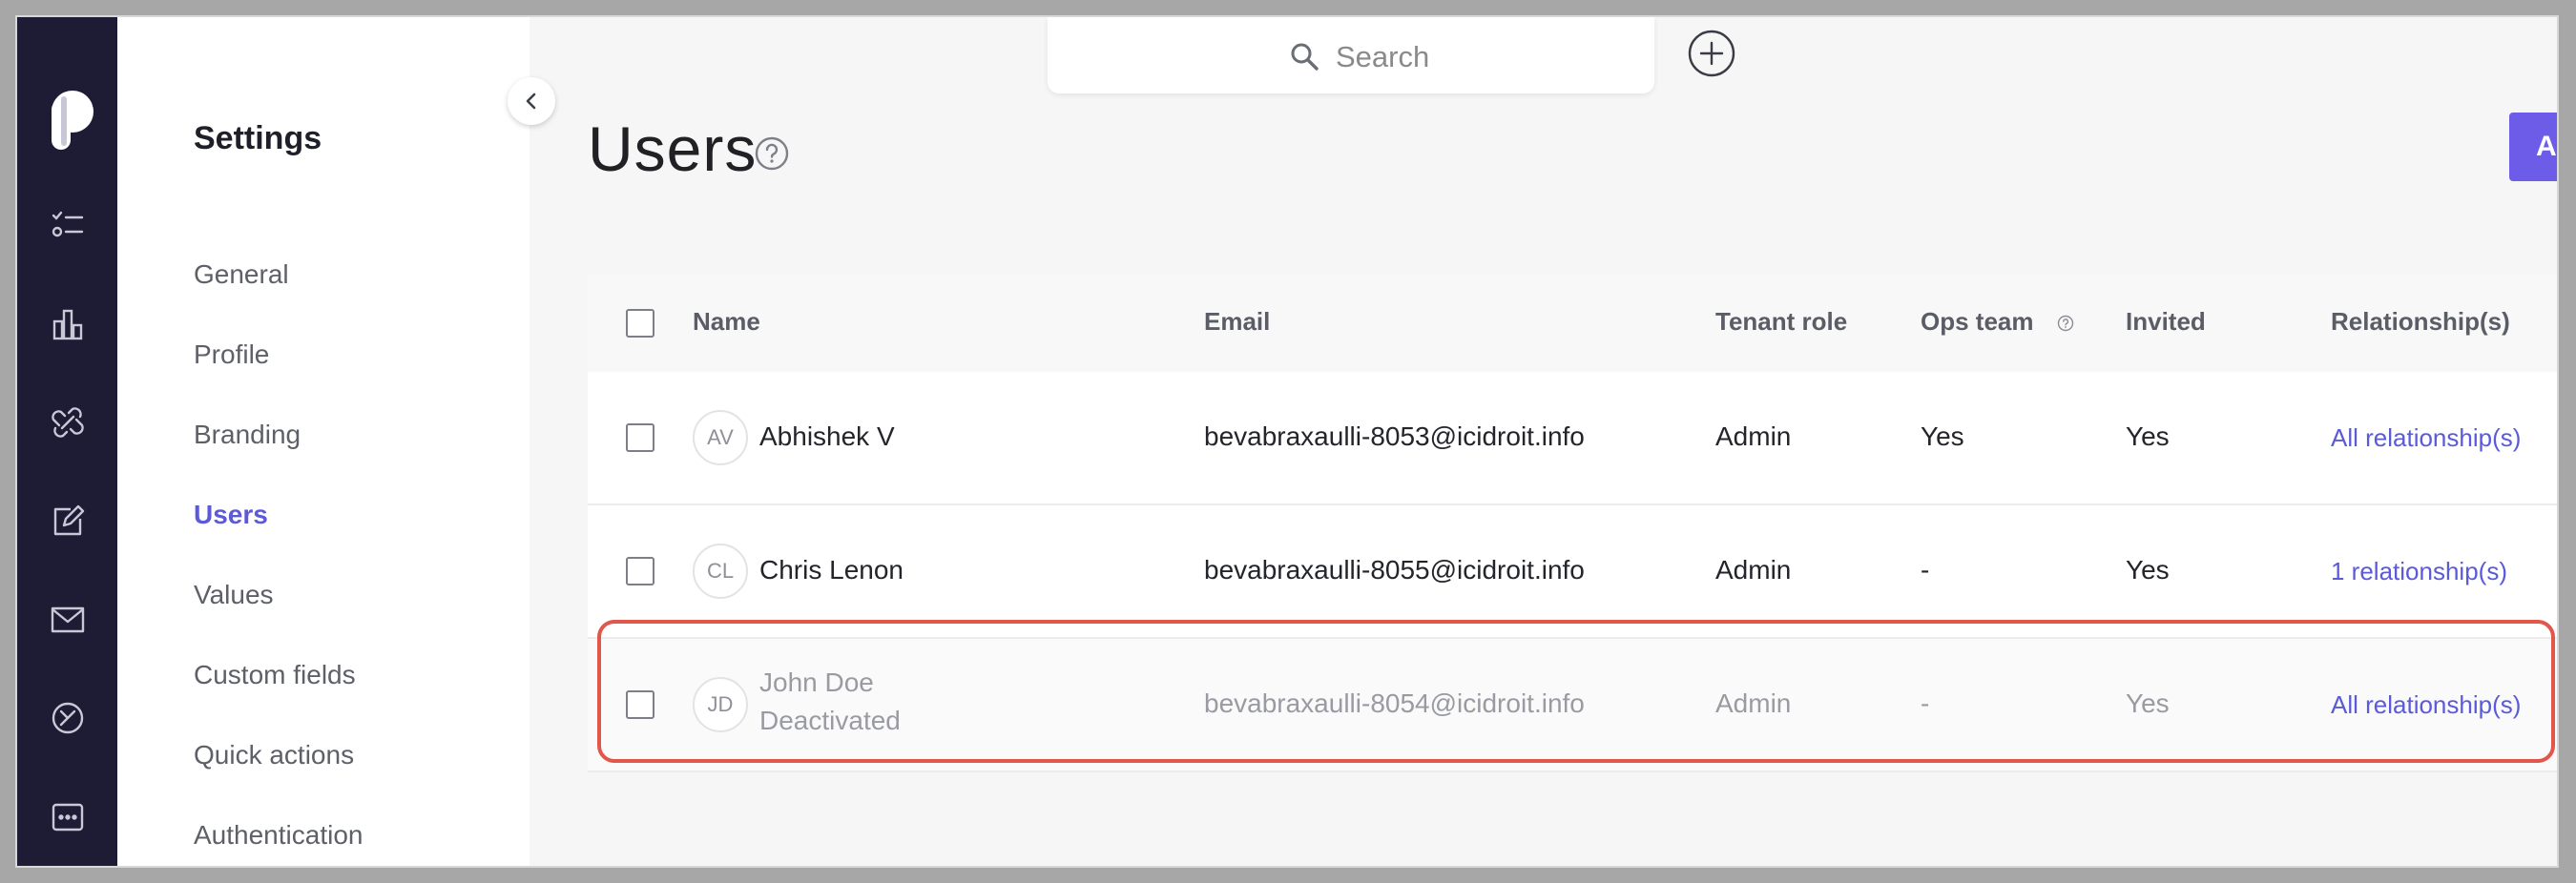  Describe the element at coordinates (231, 515) in the screenshot. I see `settings-item-users: Users` at that location.